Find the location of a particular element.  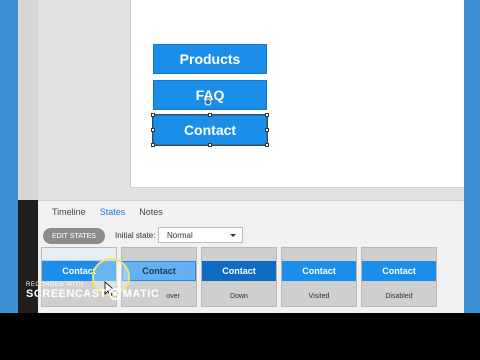

right-frame is located at coordinates (472, 156).